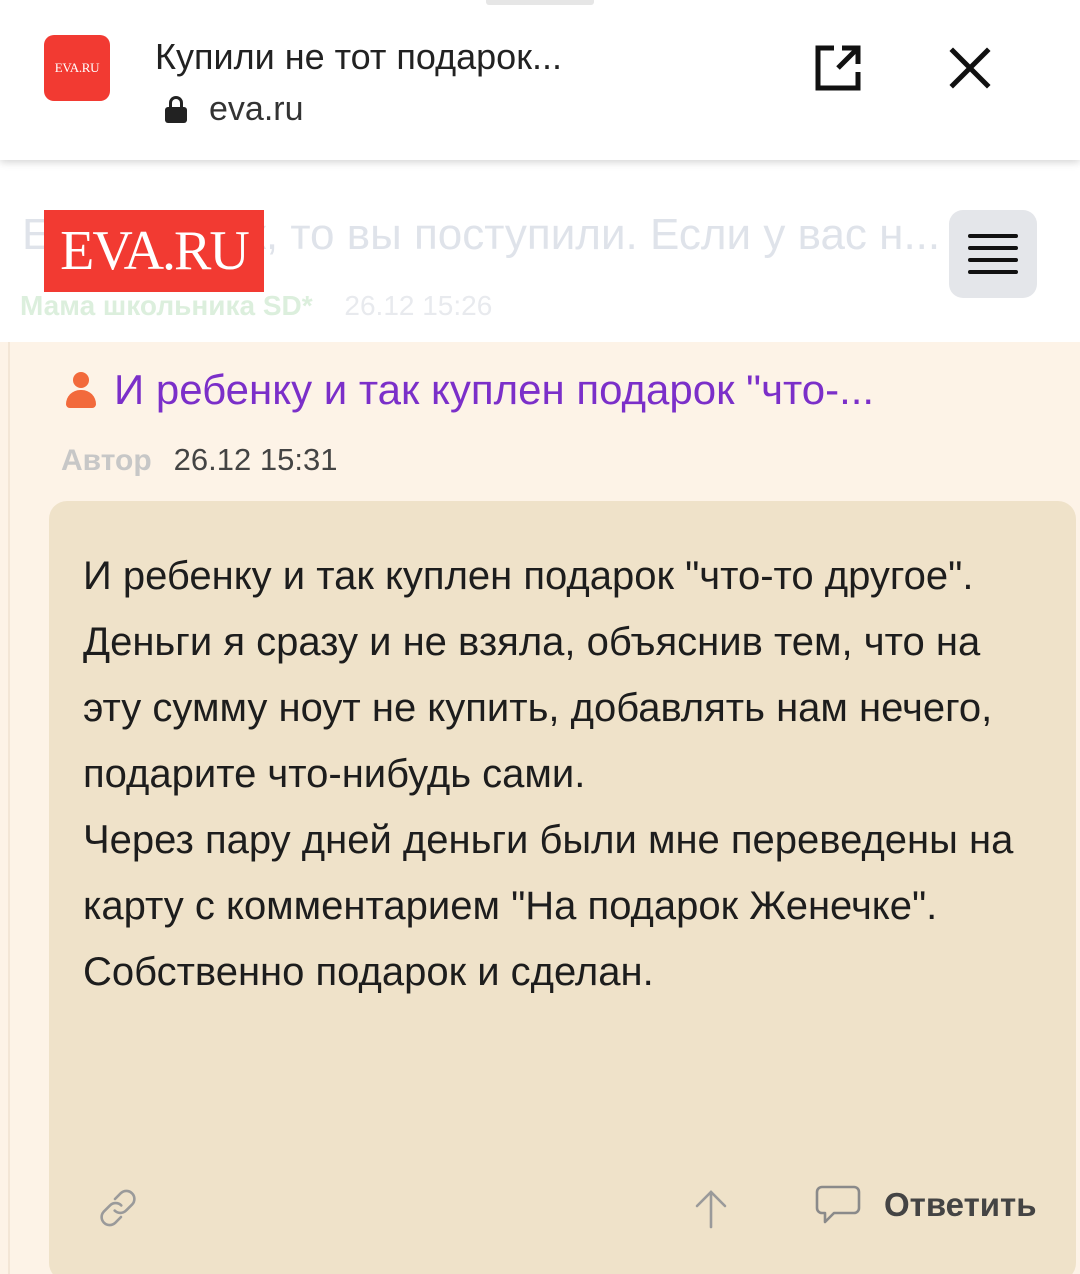  What do you see at coordinates (838, 1205) in the screenshot?
I see `comment-icon` at bounding box center [838, 1205].